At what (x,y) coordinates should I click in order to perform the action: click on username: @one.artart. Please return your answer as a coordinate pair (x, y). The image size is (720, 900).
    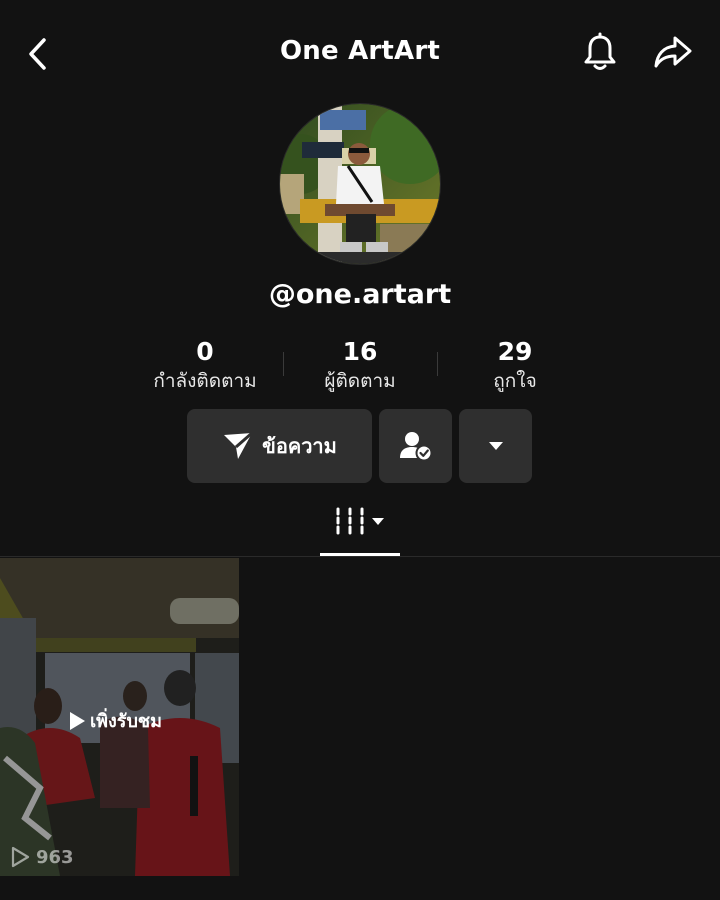
    Looking at the image, I should click on (360, 294).